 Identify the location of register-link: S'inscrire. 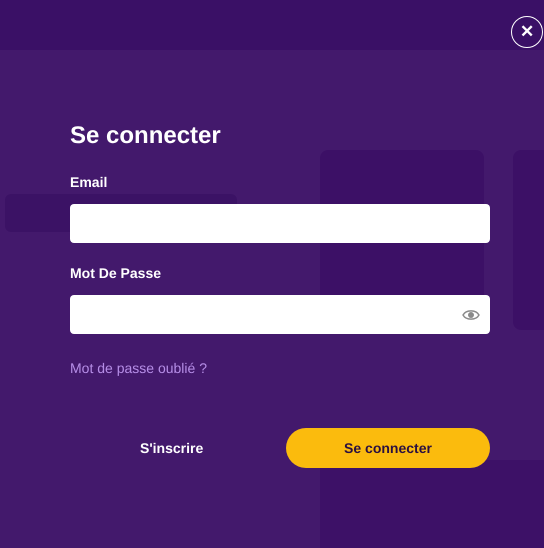
(172, 448).